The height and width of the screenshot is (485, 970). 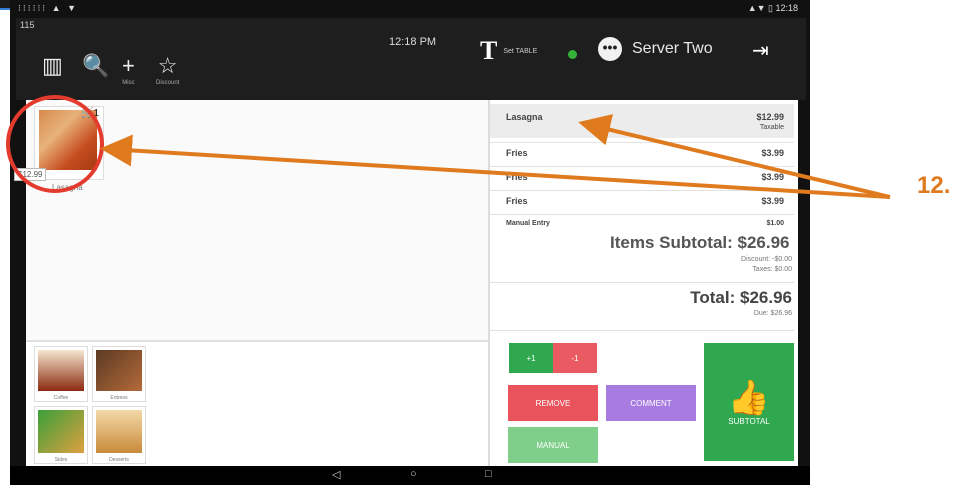 I want to click on logout-icon: ⇥, so click(x=760, y=50).